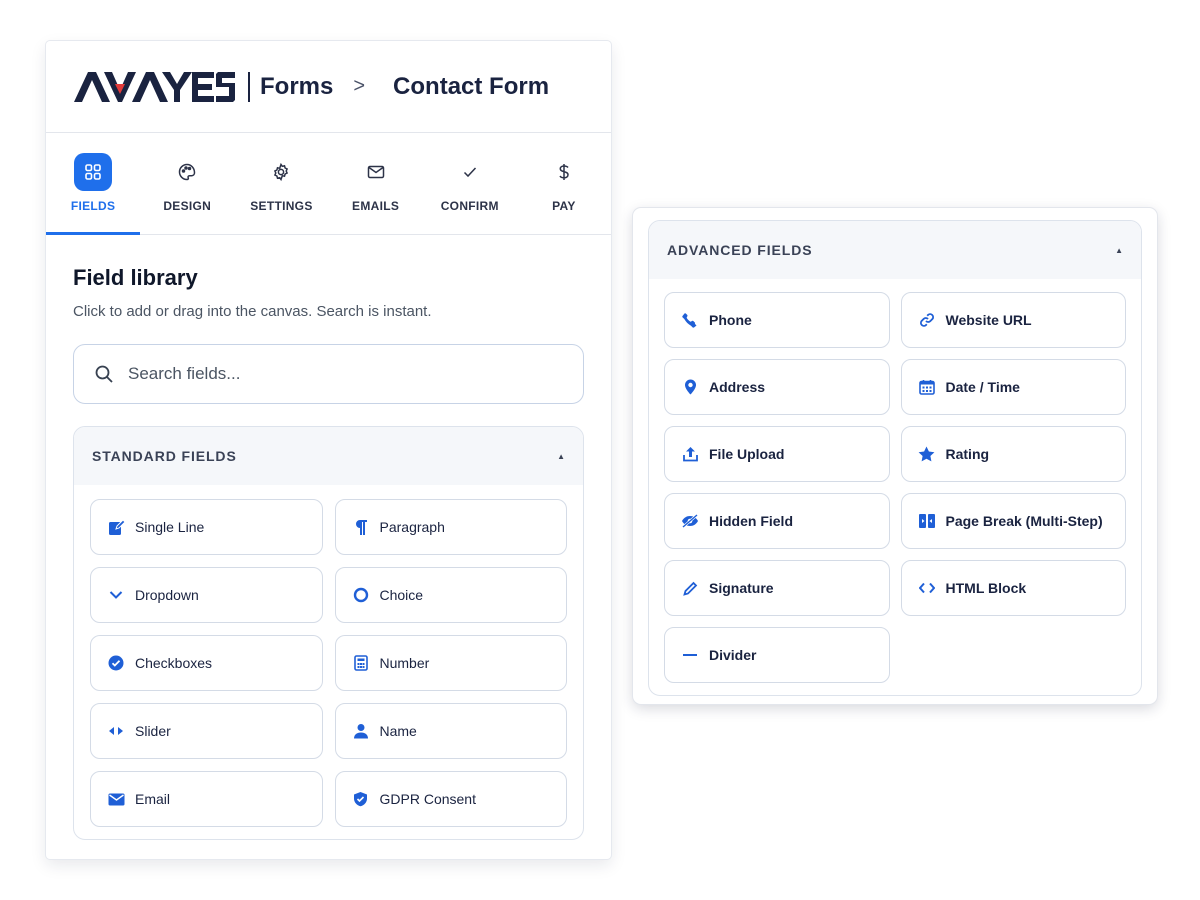  What do you see at coordinates (690, 320) in the screenshot?
I see `phone-icon` at bounding box center [690, 320].